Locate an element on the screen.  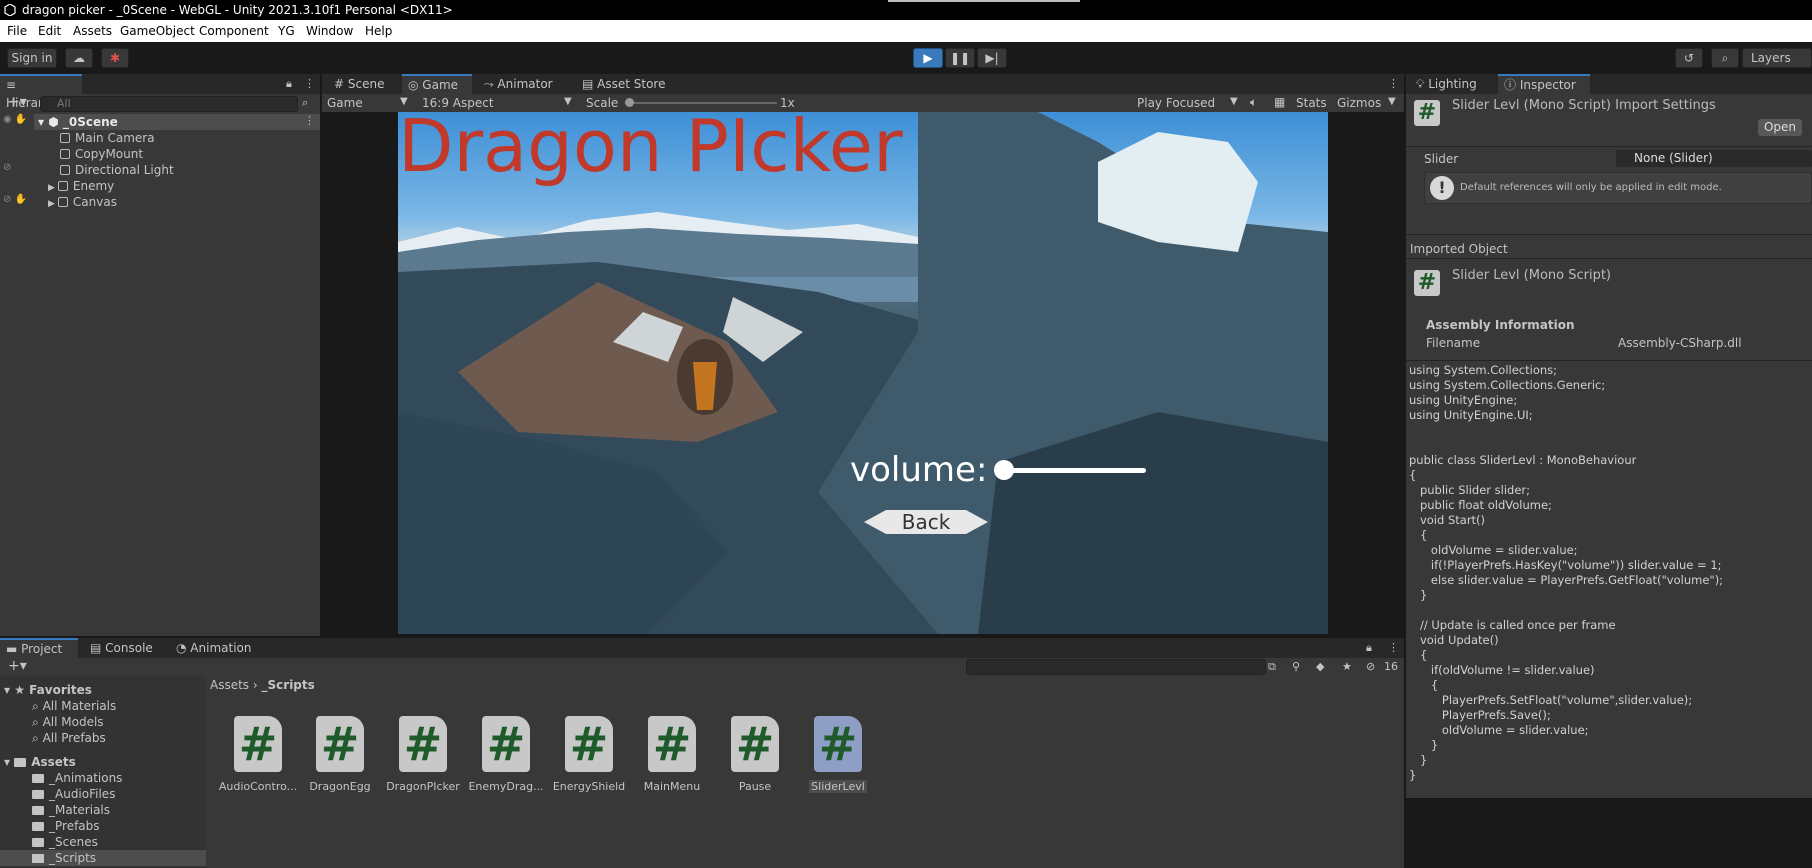
folder-item: _Materials is located at coordinates (71, 810).